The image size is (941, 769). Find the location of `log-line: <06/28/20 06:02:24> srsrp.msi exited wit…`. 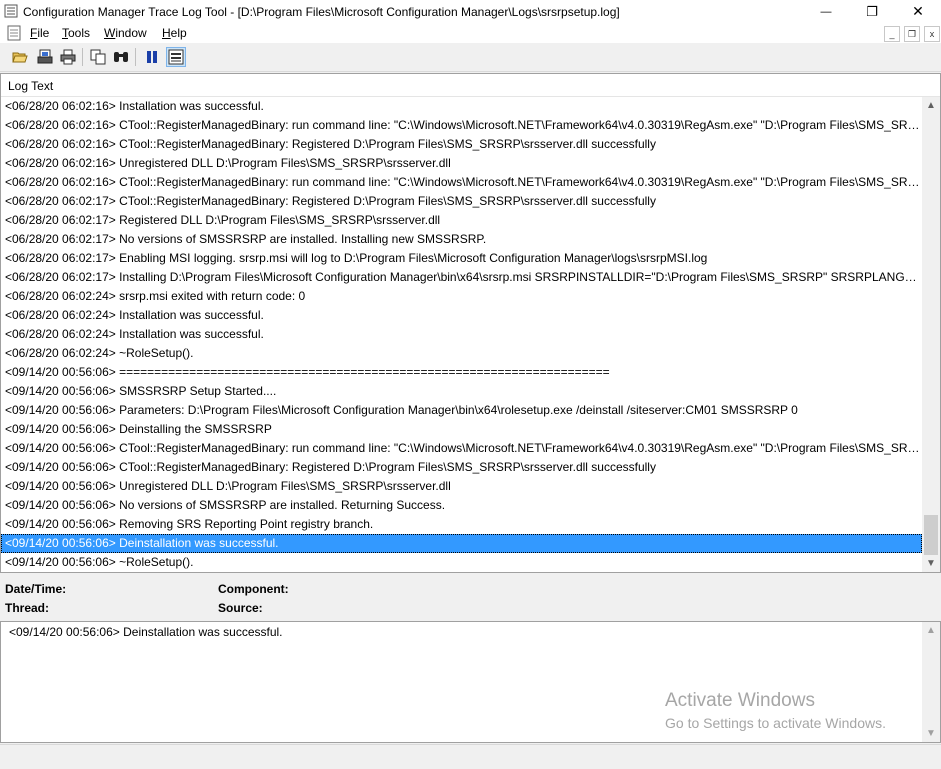

log-line: <06/28/20 06:02:24> srsrp.msi exited wit… is located at coordinates (461, 296).